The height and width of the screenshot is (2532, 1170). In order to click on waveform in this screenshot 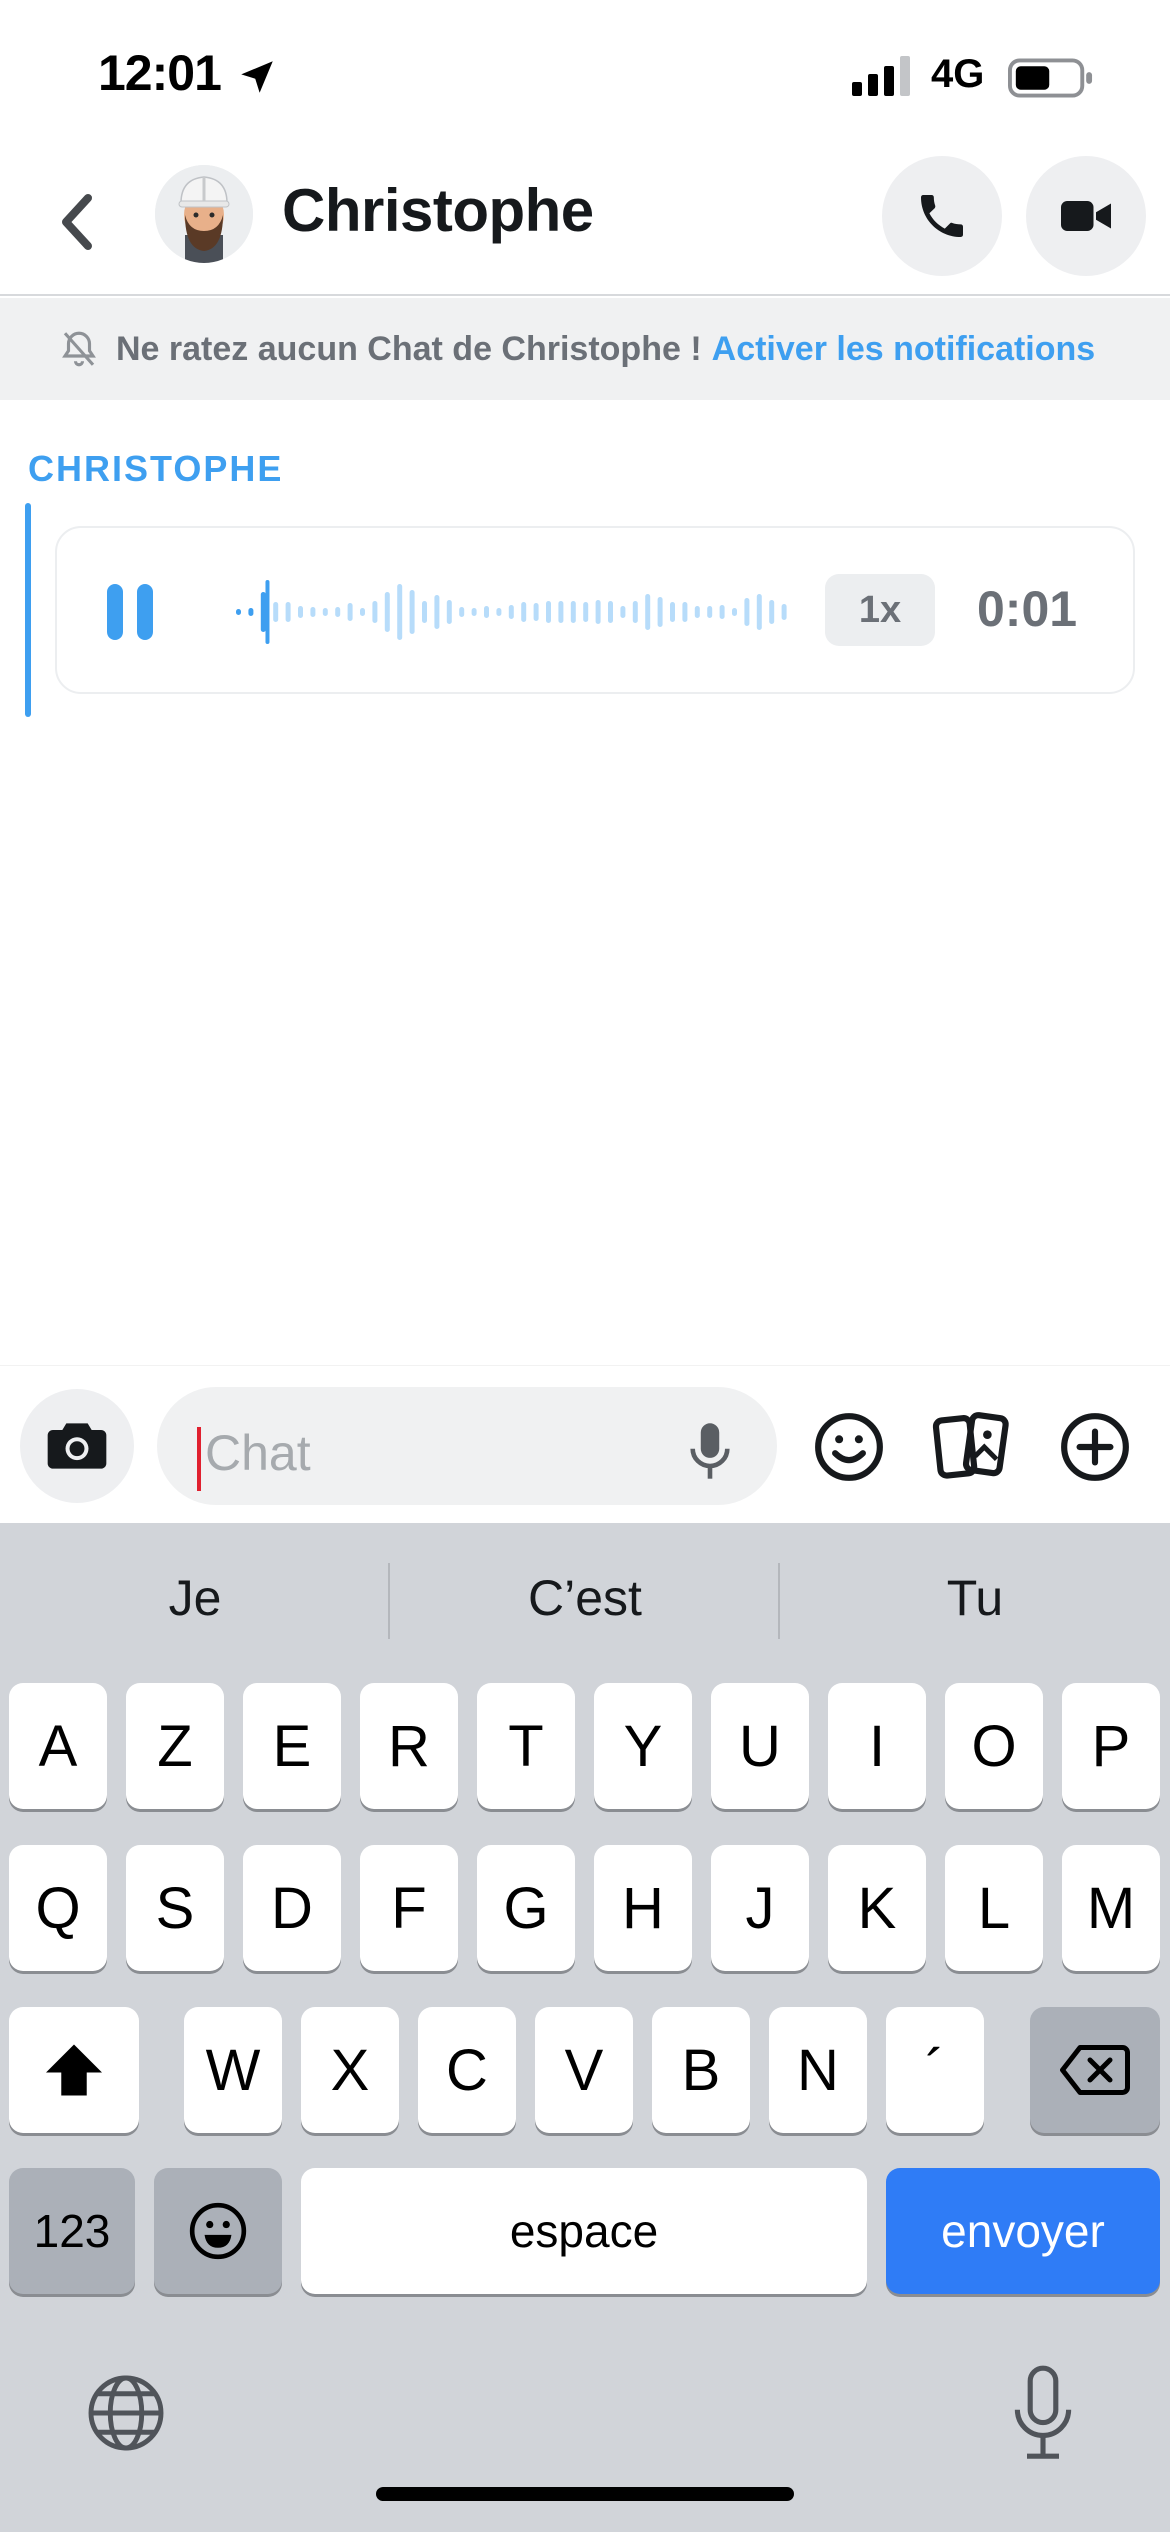, I will do `click(522, 612)`.